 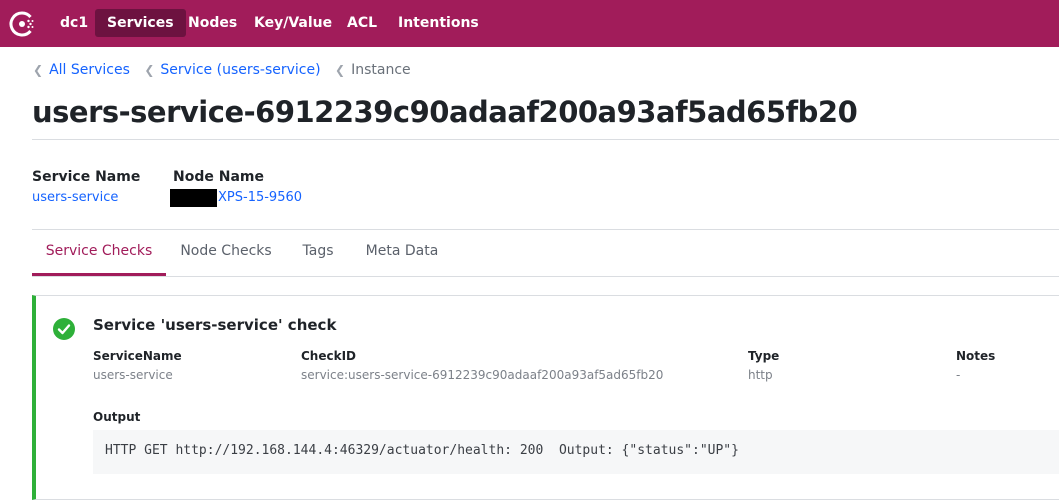 I want to click on breadcrumb-all-services: ❮ All Services, so click(x=81, y=70).